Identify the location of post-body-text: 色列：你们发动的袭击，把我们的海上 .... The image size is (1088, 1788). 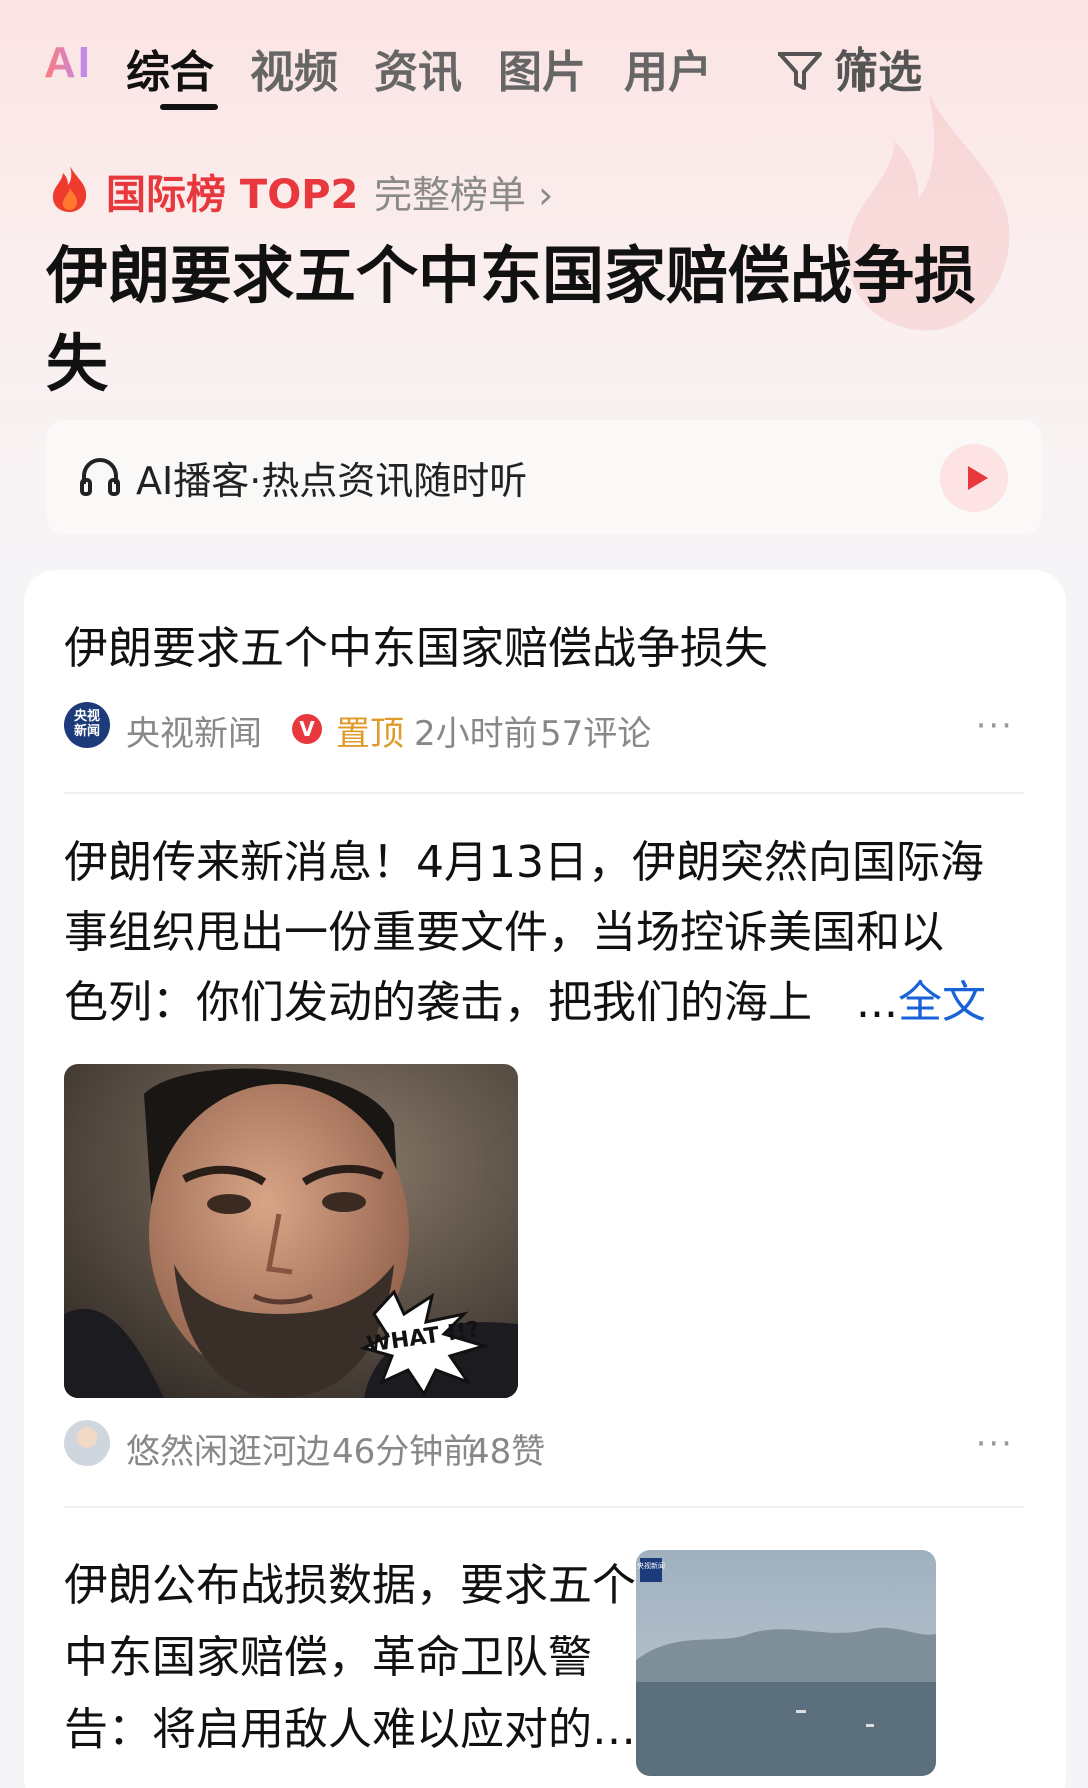
(481, 1002).